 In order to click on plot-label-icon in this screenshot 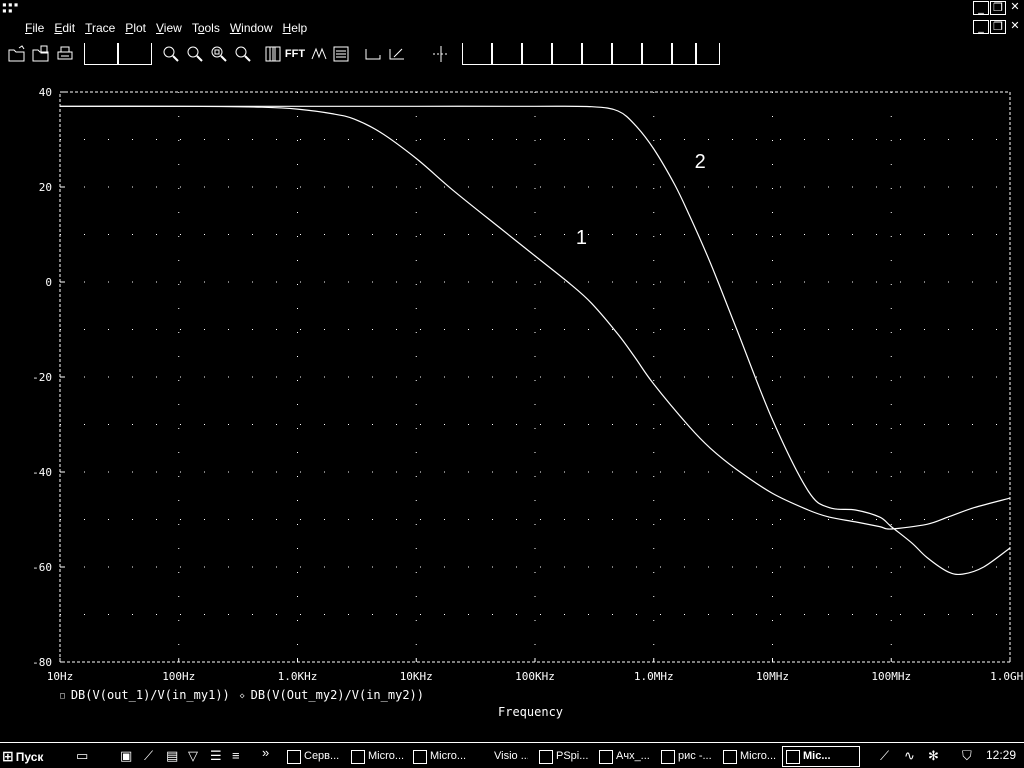, I will do `click(397, 54)`.